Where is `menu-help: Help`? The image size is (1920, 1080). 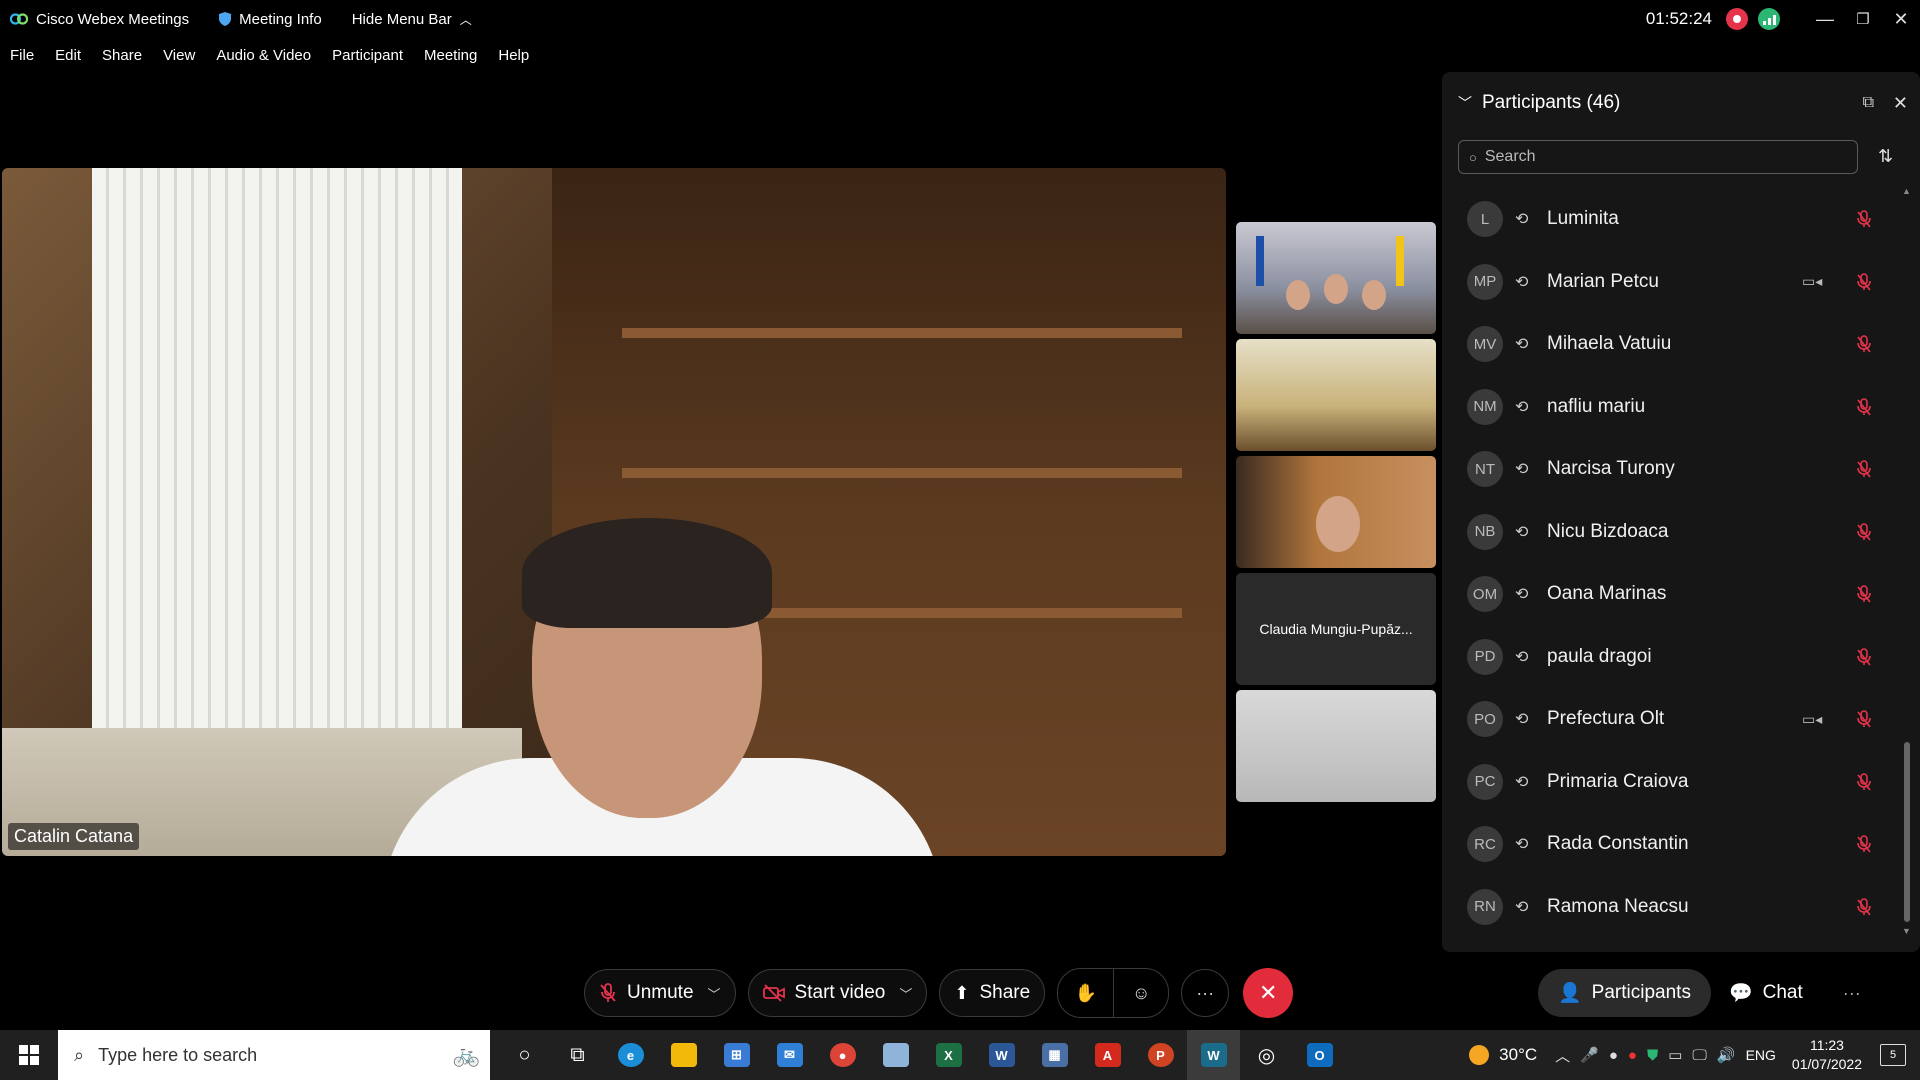 menu-help: Help is located at coordinates (513, 55).